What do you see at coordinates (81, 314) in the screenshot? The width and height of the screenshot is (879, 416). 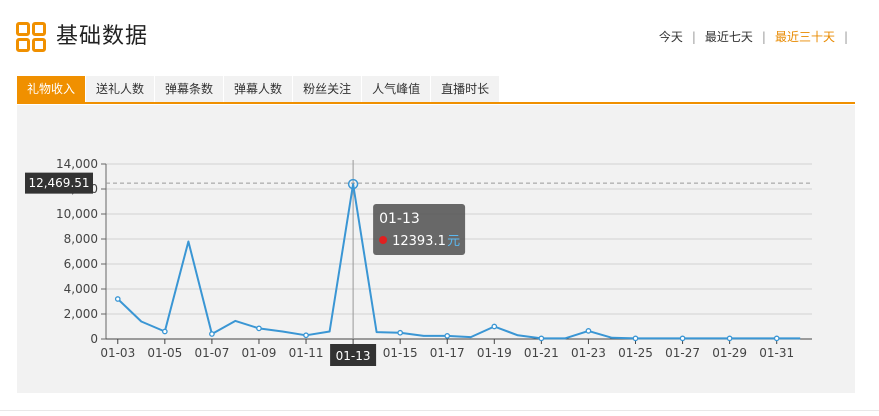 I see `y-tick-label: 2,000` at bounding box center [81, 314].